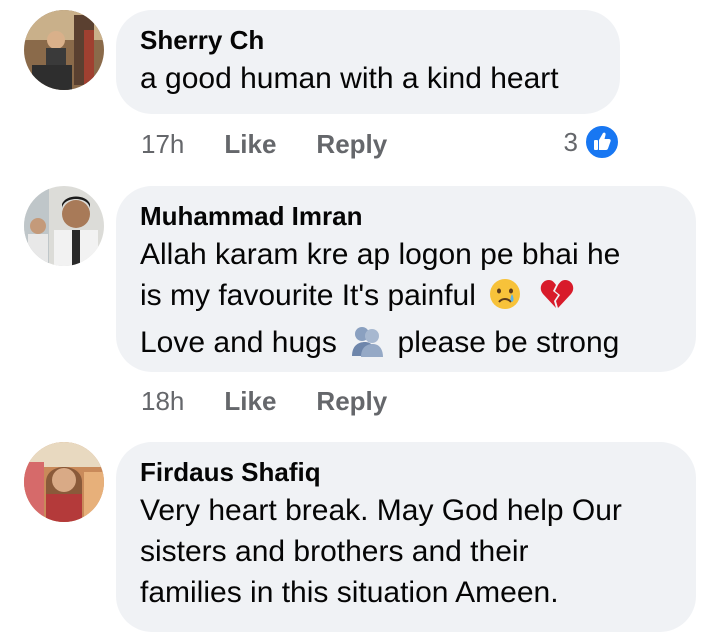 The height and width of the screenshot is (632, 720). I want to click on comment-text-line: is my favourite It's painful, so click(405, 298).